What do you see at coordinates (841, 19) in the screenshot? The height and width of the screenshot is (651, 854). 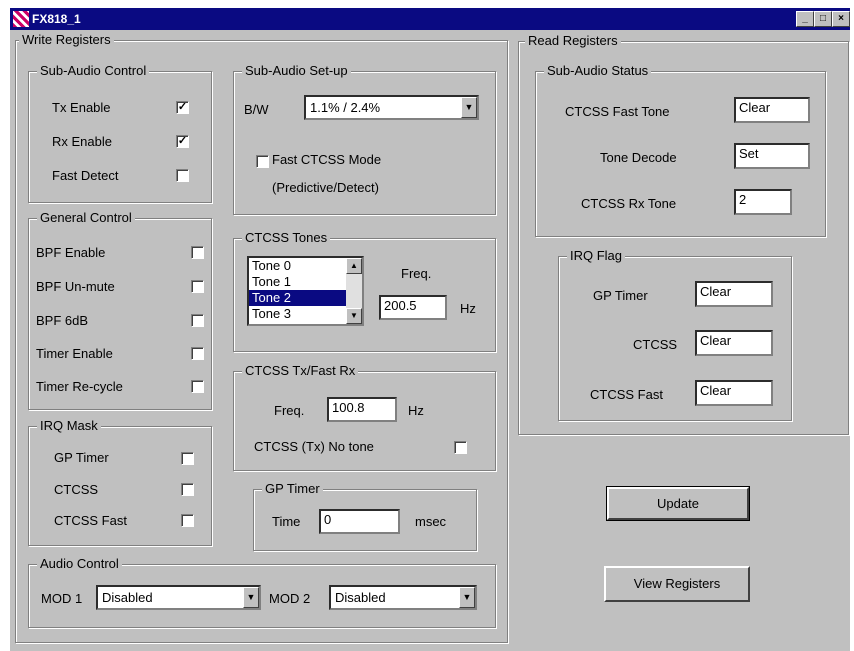 I see `close-button: ×` at bounding box center [841, 19].